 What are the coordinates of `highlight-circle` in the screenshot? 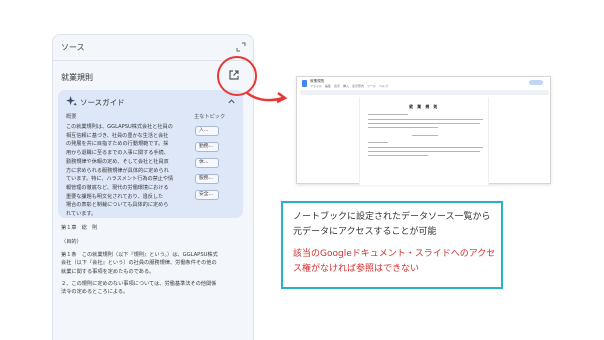 It's located at (237, 76).